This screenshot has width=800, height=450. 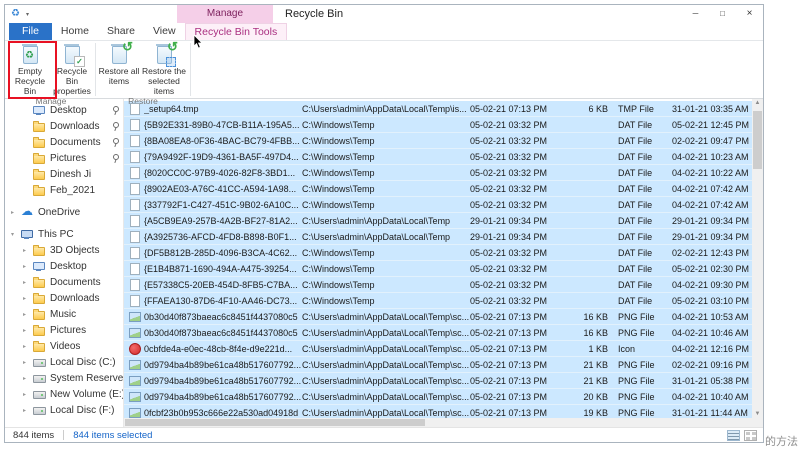 I want to click on sidebar-item-documents: Documents, so click(x=64, y=142).